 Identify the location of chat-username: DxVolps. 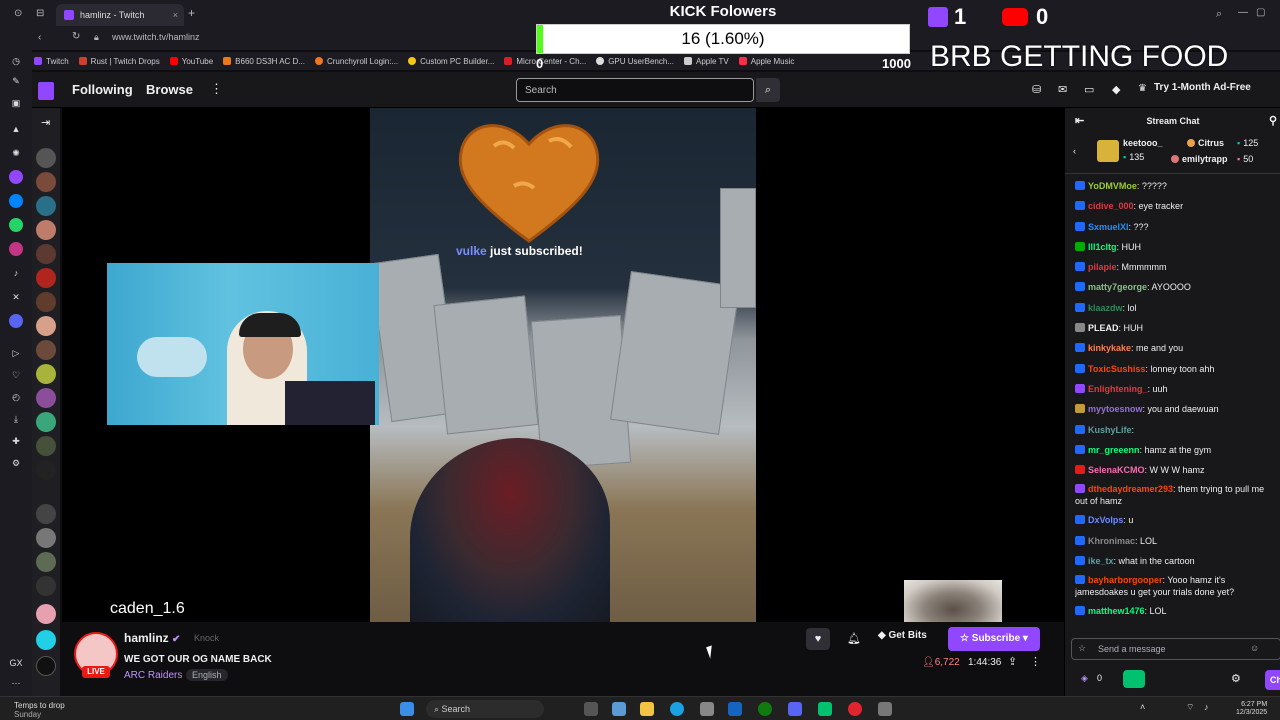
(1105, 520).